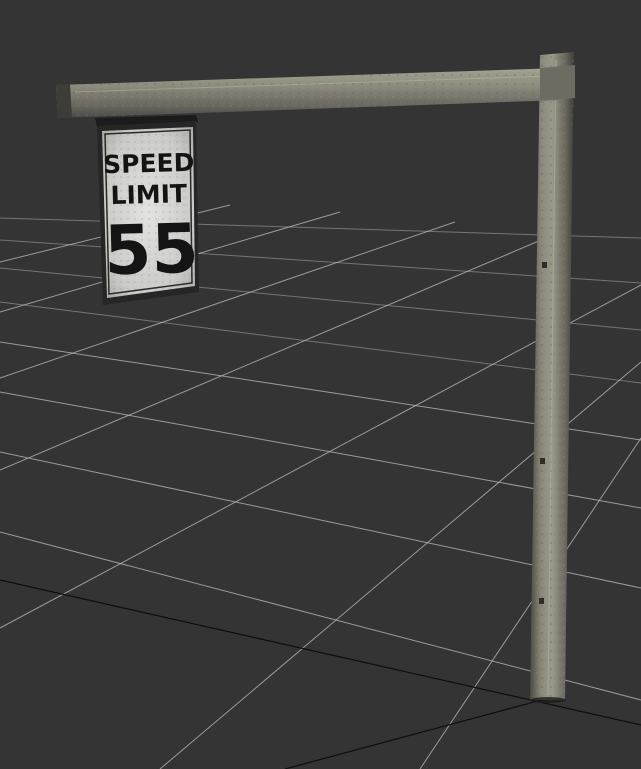  I want to click on speed-limit-sign: SPEED LIMIT 55, so click(147, 210).